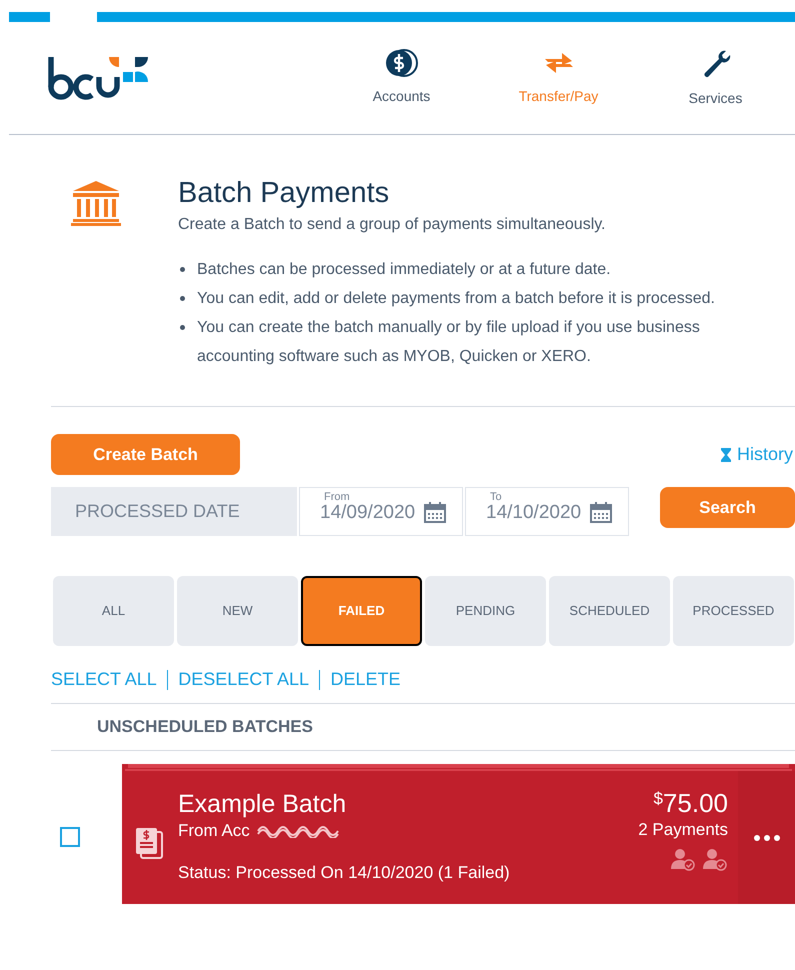 This screenshot has height=970, width=795. What do you see at coordinates (458, 834) in the screenshot?
I see `batch-card: Example Batch From Acc Status: Processed On 14/10/2020 (1 Failed) $^{$}$75.00 2 Payments` at bounding box center [458, 834].